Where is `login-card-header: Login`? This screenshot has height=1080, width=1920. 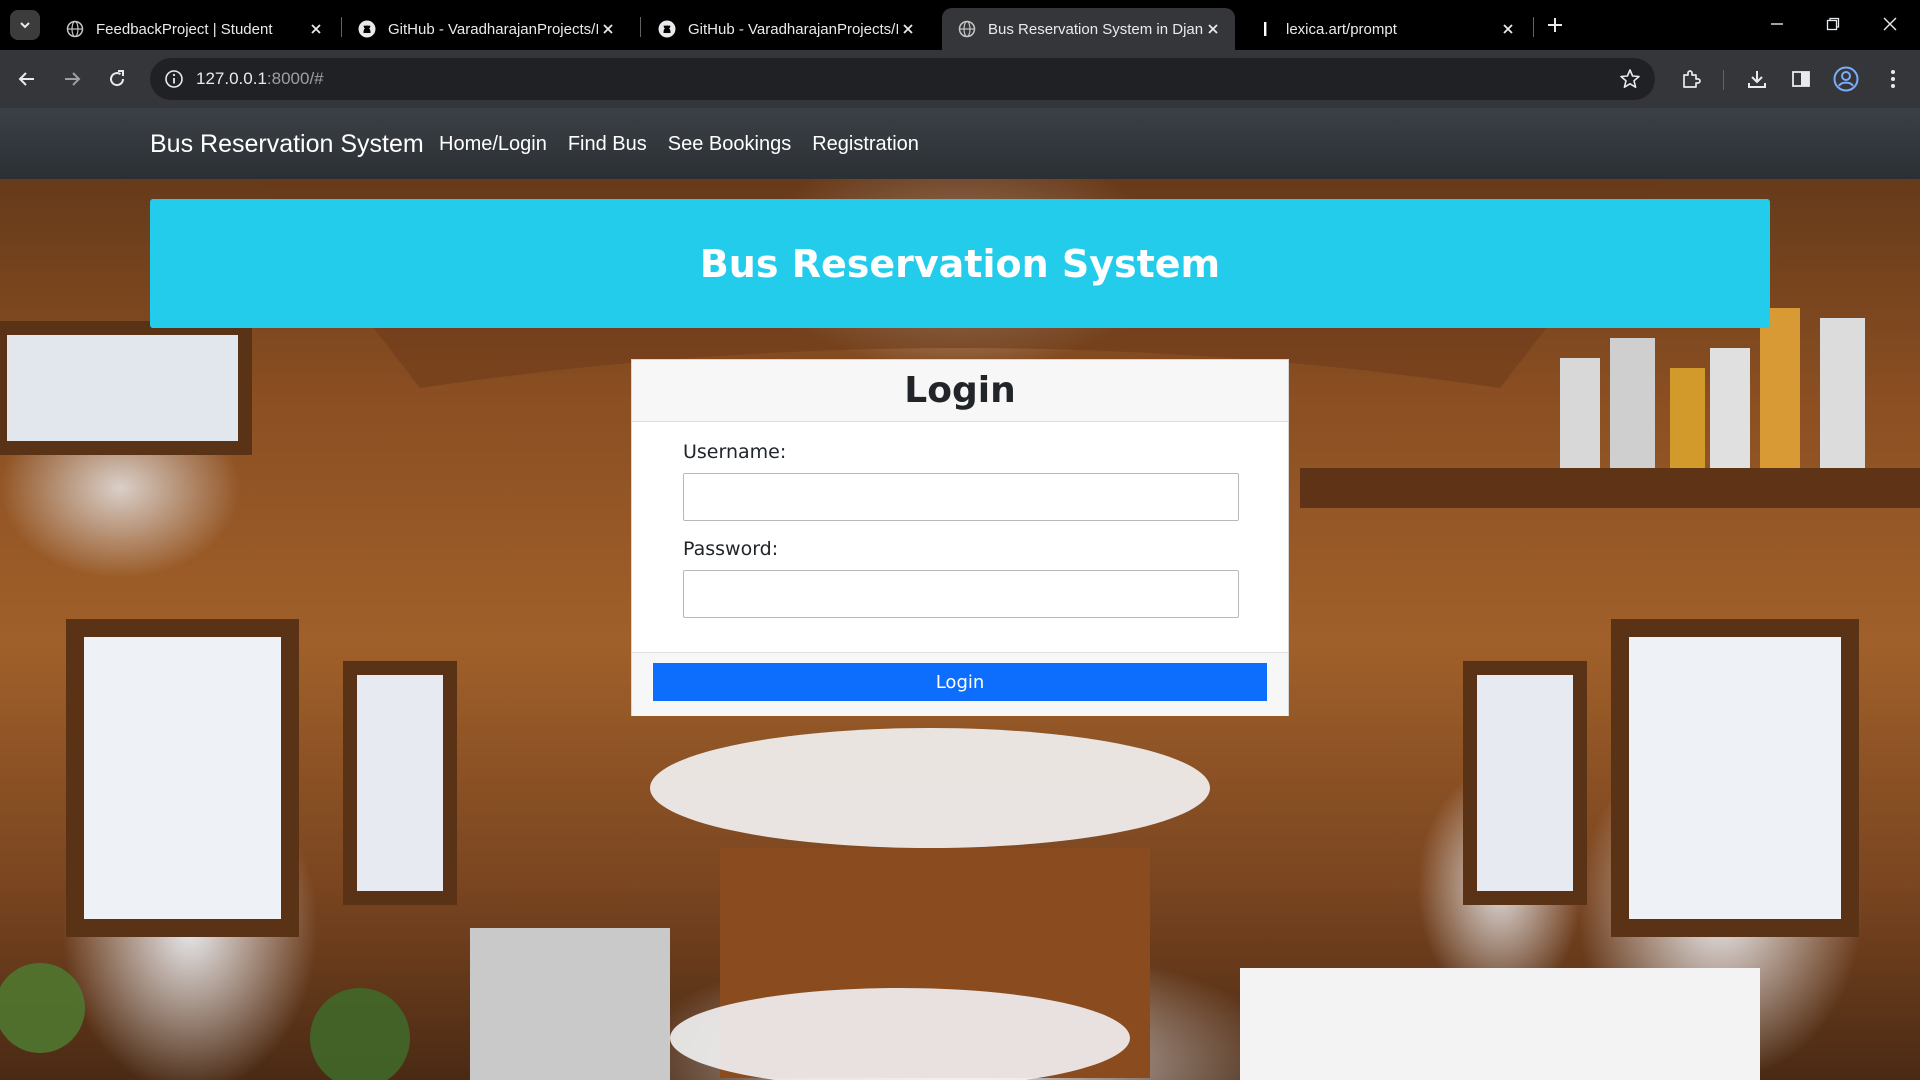
login-card-header: Login is located at coordinates (960, 391).